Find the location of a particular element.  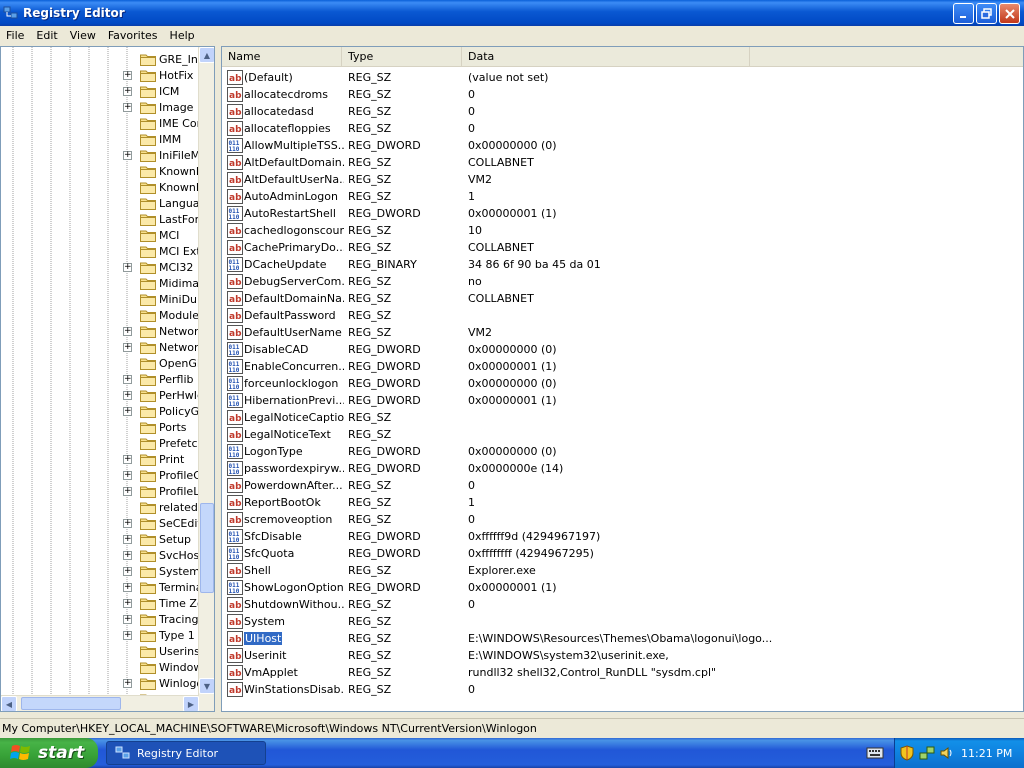

value-row: ab LegalNoticeCaption REG_SZ is located at coordinates (622, 417).